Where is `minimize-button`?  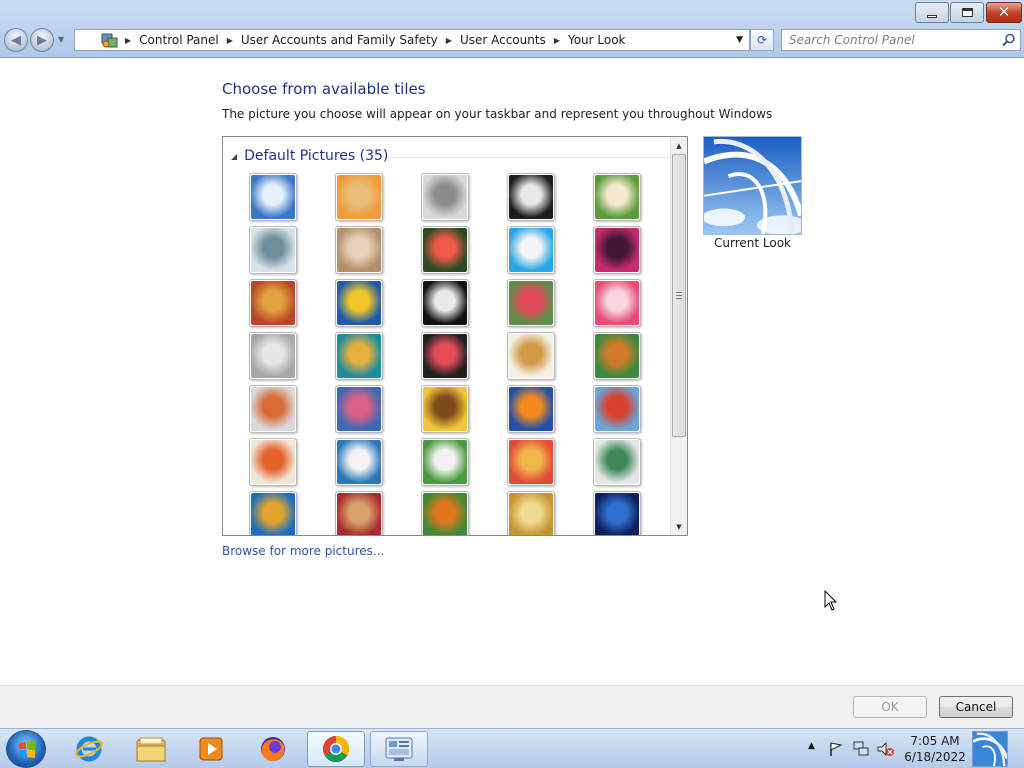 minimize-button is located at coordinates (932, 12).